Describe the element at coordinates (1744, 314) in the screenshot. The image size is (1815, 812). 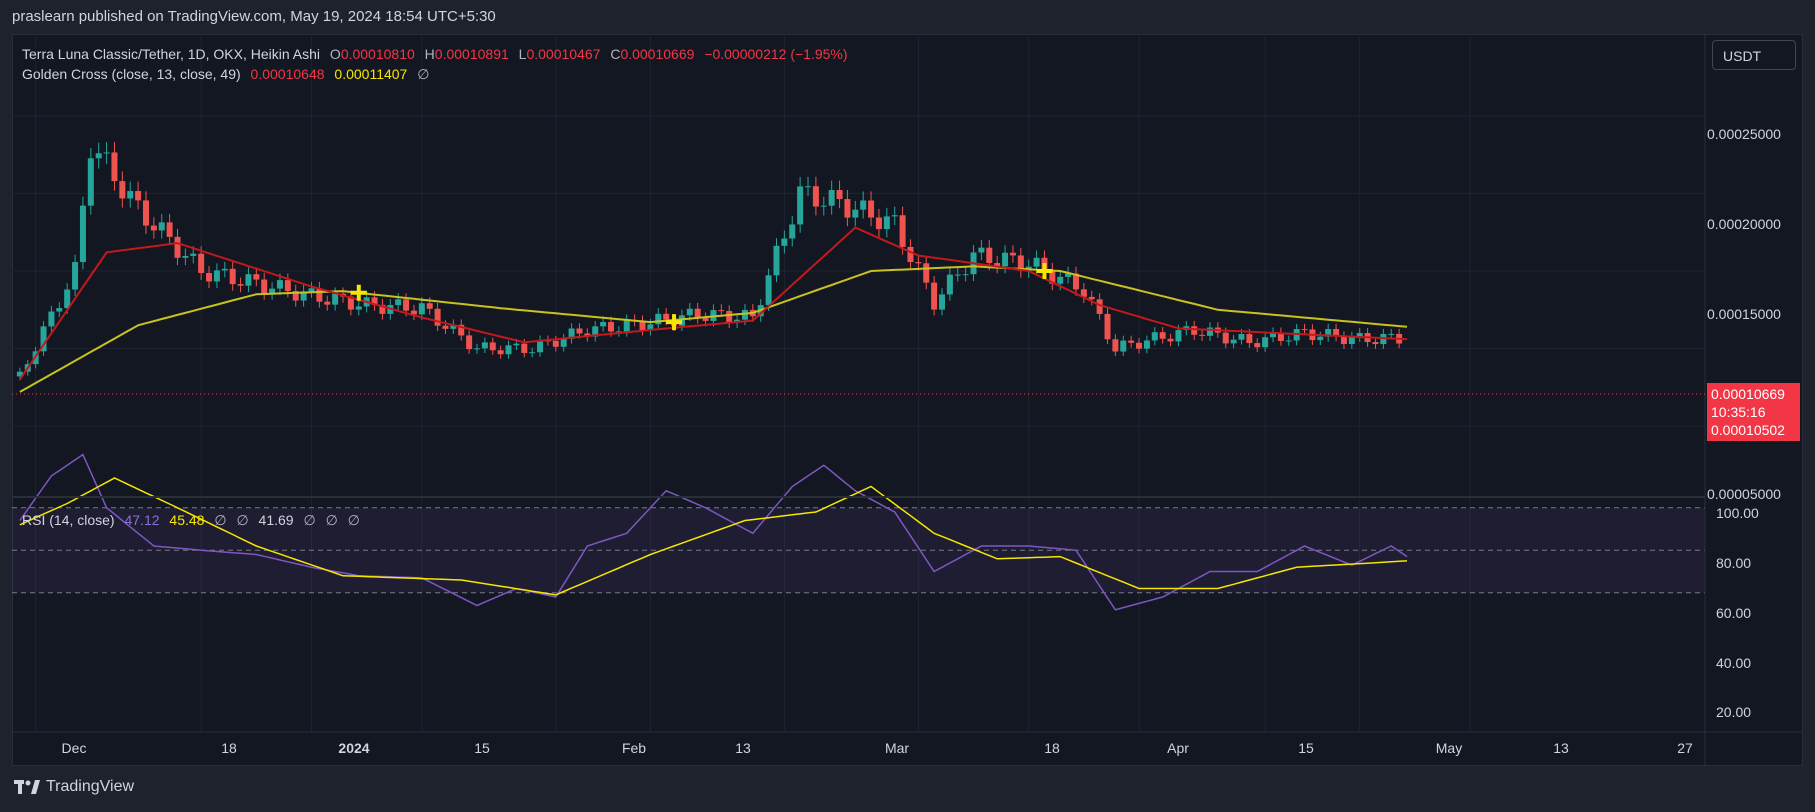
I see `price-axis-label: 0.00015000` at that location.